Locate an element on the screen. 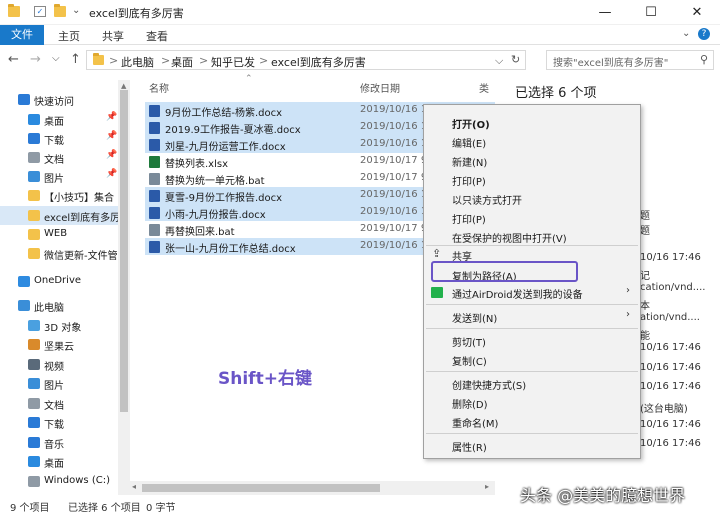  item-count: 9 个项目 is located at coordinates (30, 508).